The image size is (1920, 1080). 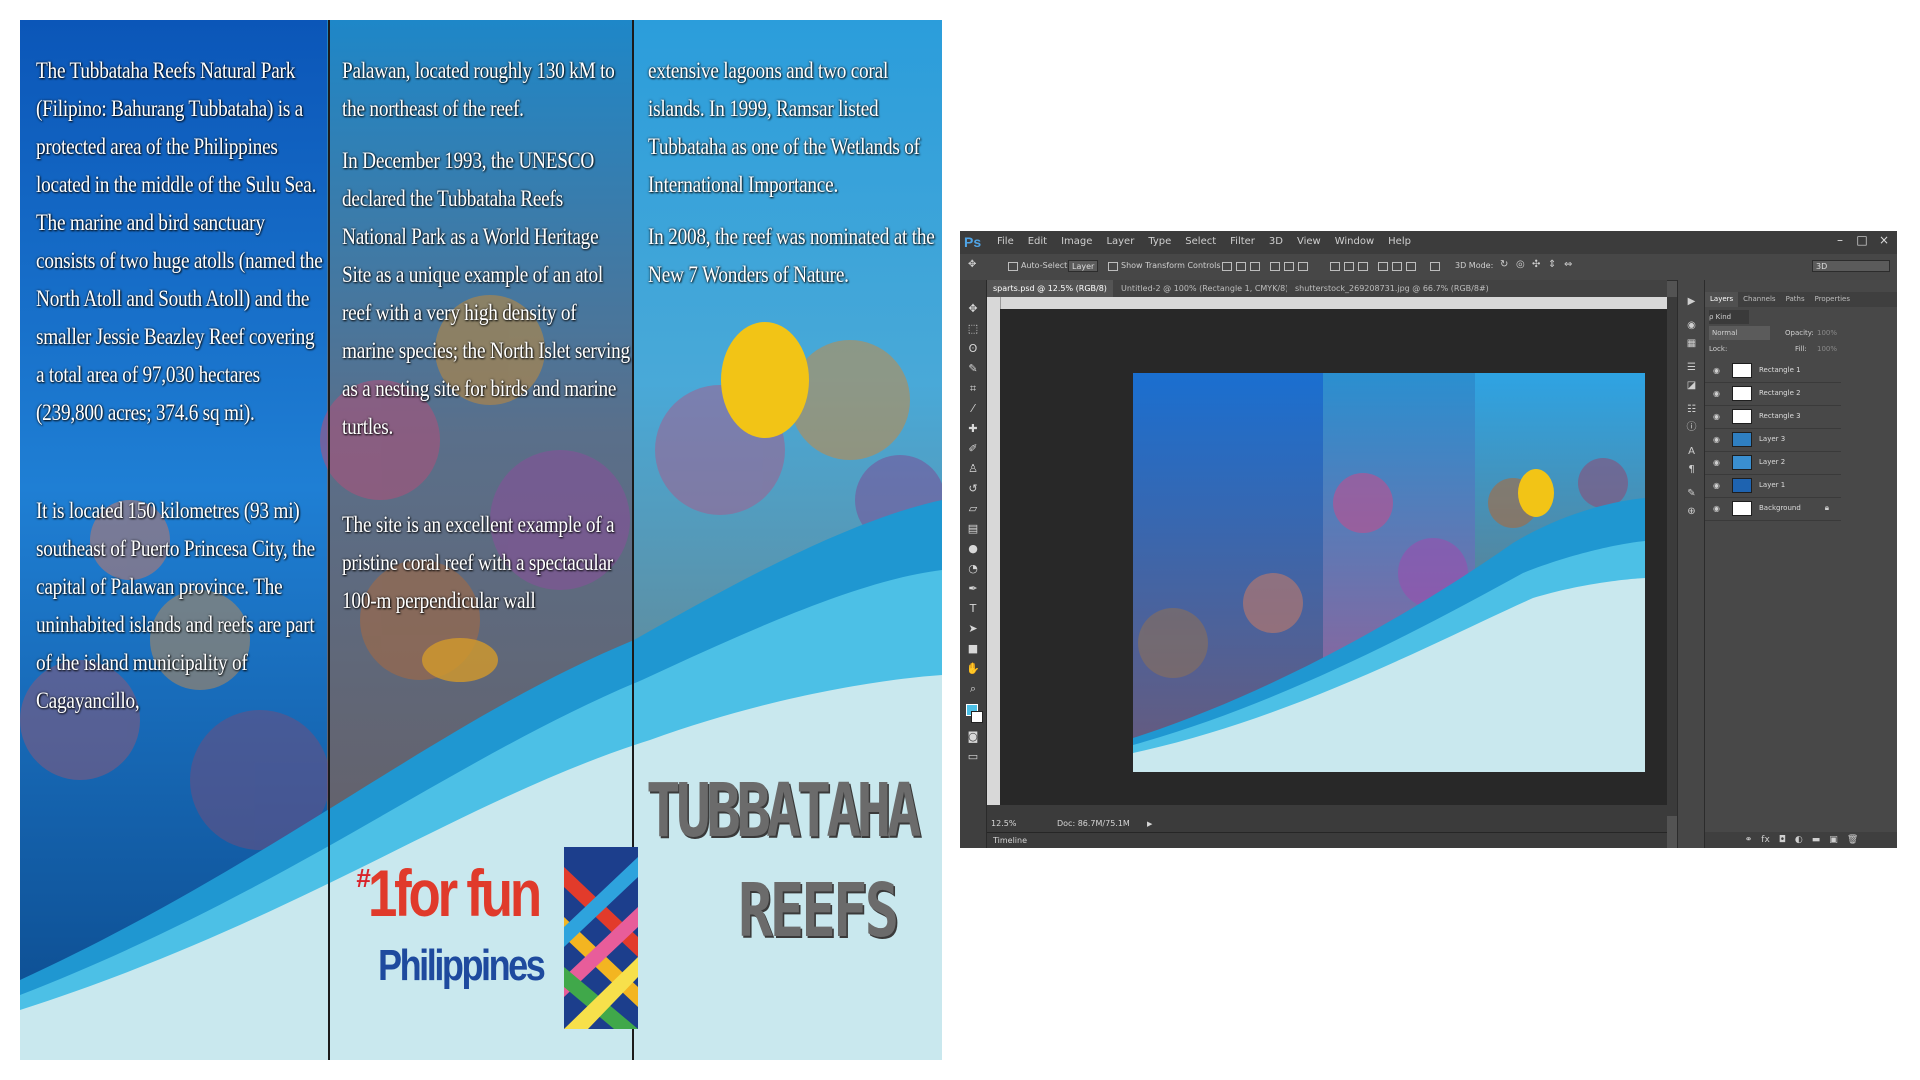 What do you see at coordinates (973, 609) in the screenshot?
I see `type-tool: T` at bounding box center [973, 609].